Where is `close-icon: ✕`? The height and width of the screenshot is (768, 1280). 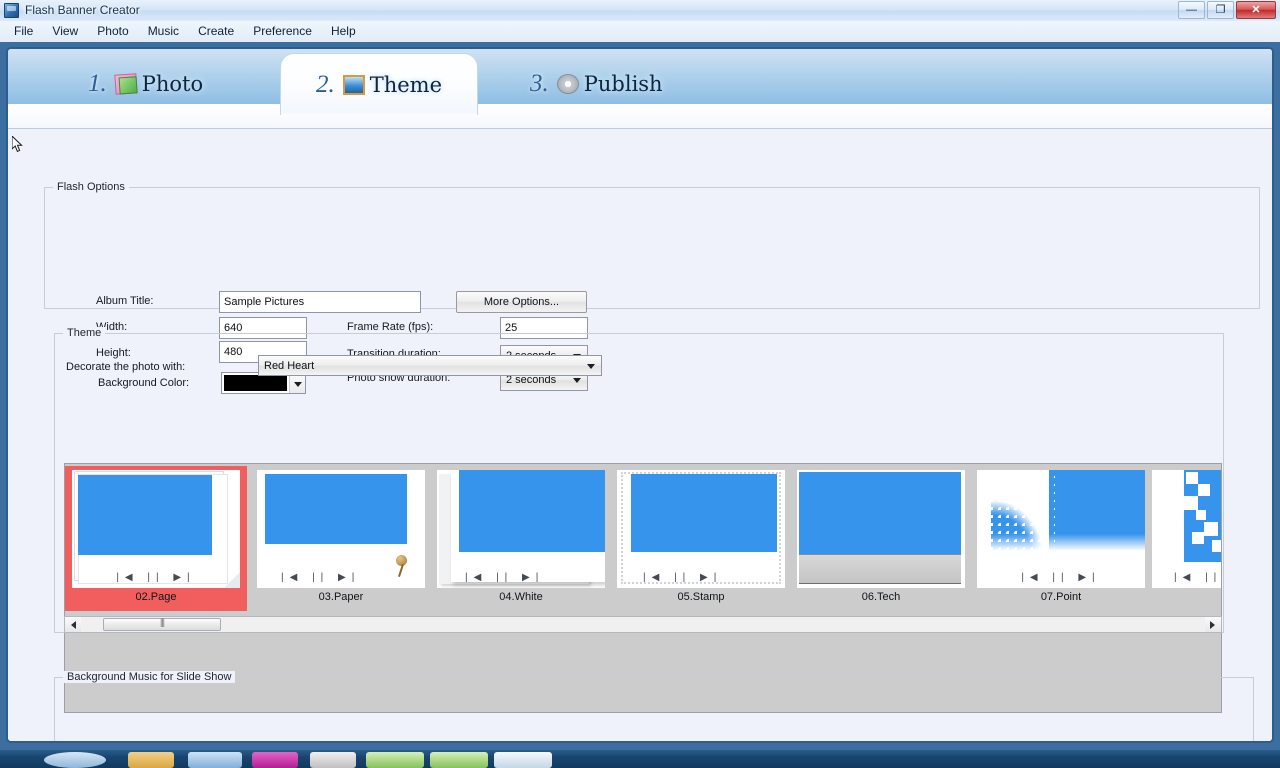
close-icon: ✕ is located at coordinates (1256, 10).